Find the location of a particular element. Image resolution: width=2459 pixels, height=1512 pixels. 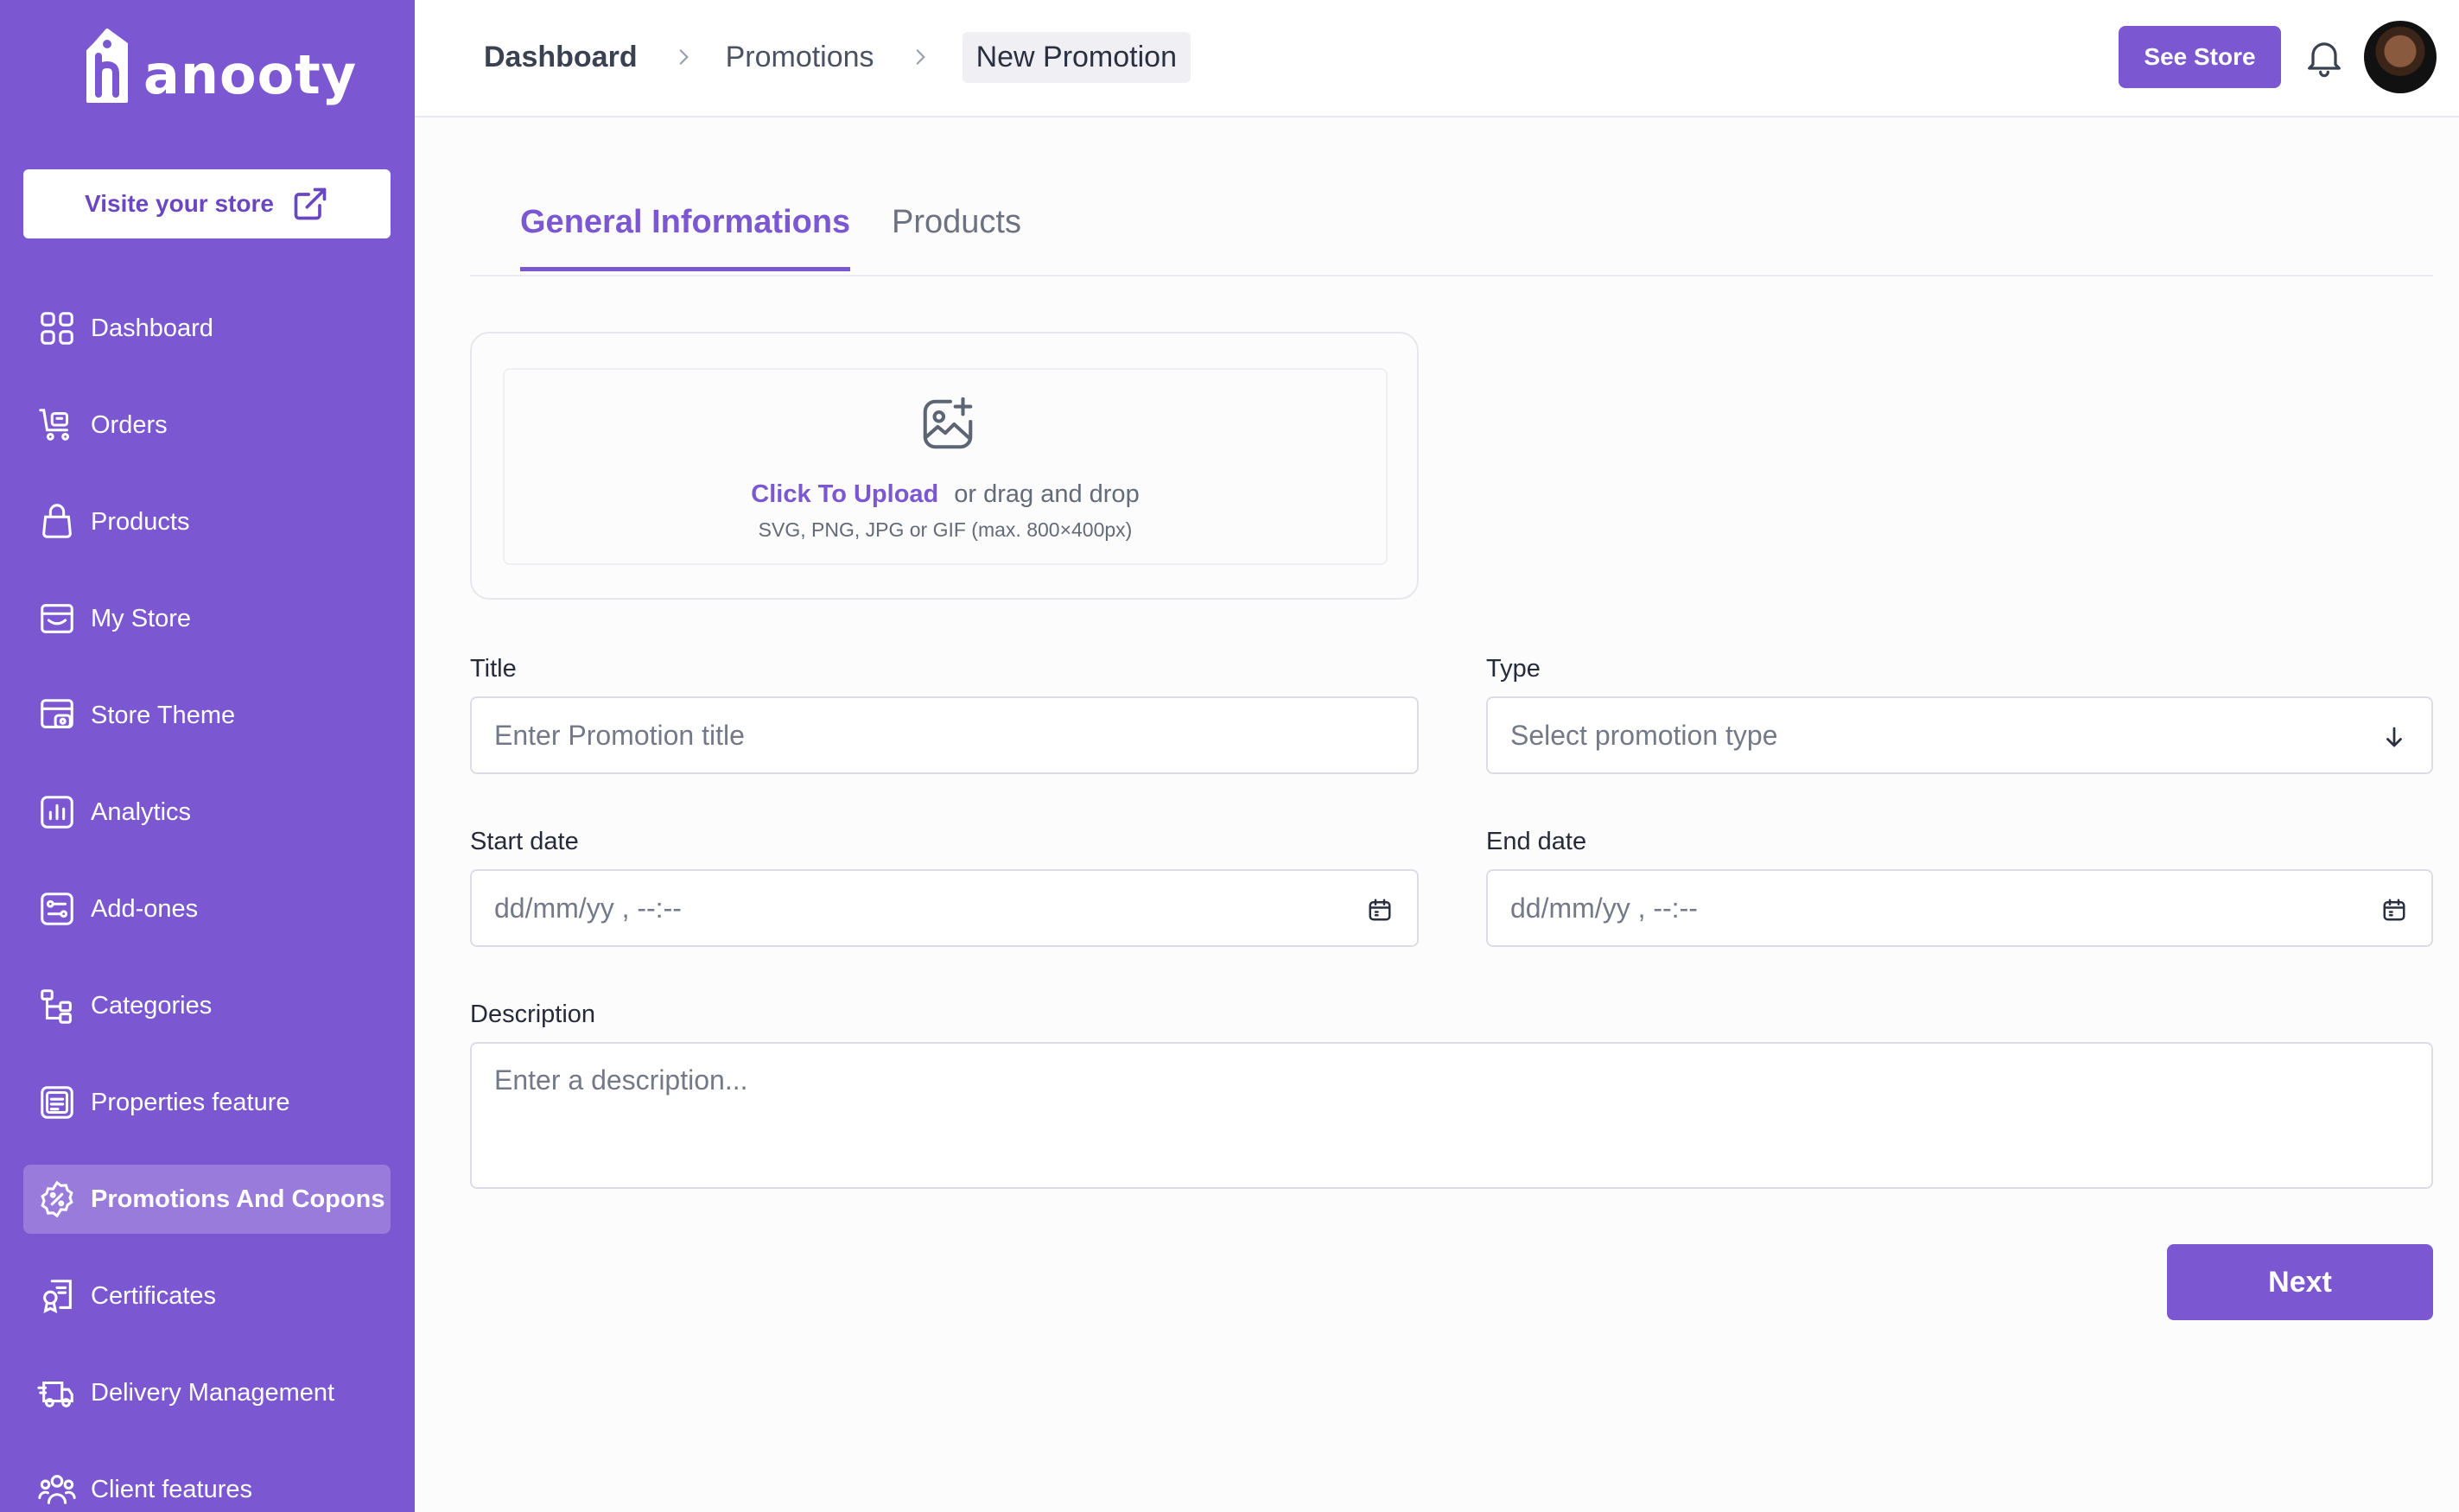

sidebar-item-client-features: Client features is located at coordinates (207, 1483).